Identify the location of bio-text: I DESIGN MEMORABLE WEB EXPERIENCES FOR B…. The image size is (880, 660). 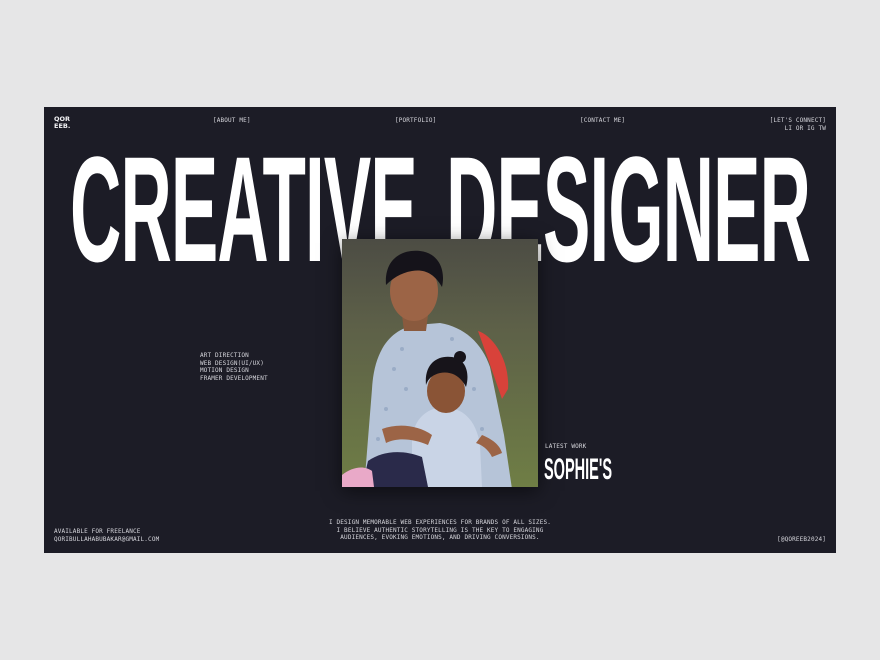
(440, 530).